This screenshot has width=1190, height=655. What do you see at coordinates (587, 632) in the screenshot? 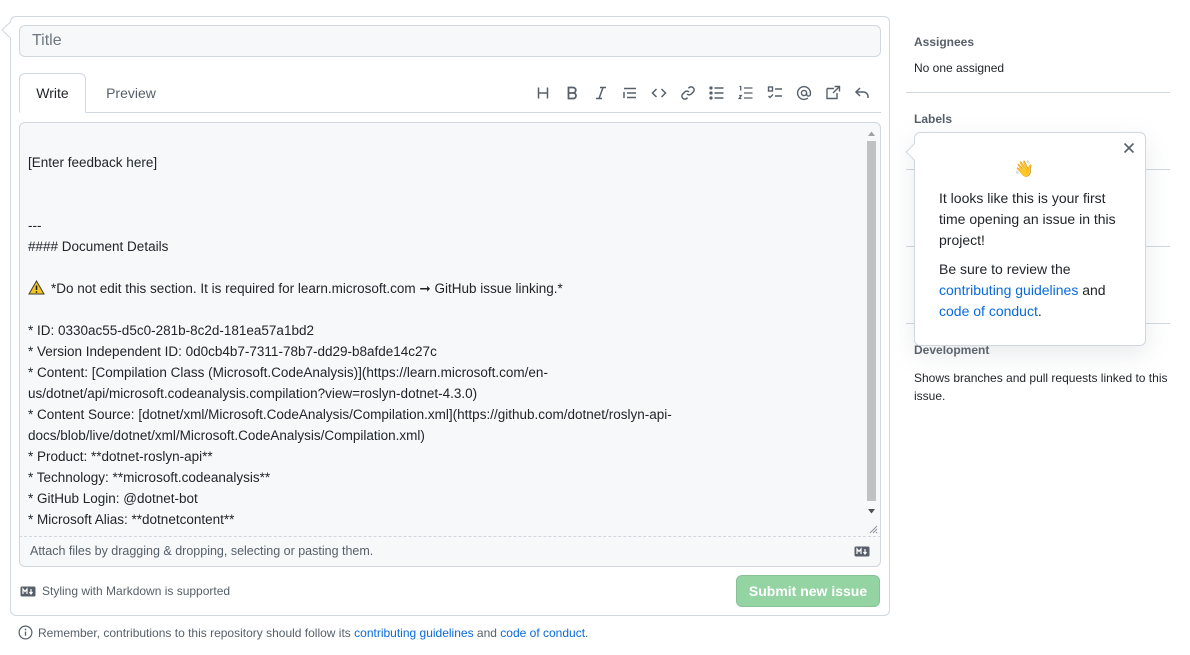
I see `period-text: .` at bounding box center [587, 632].